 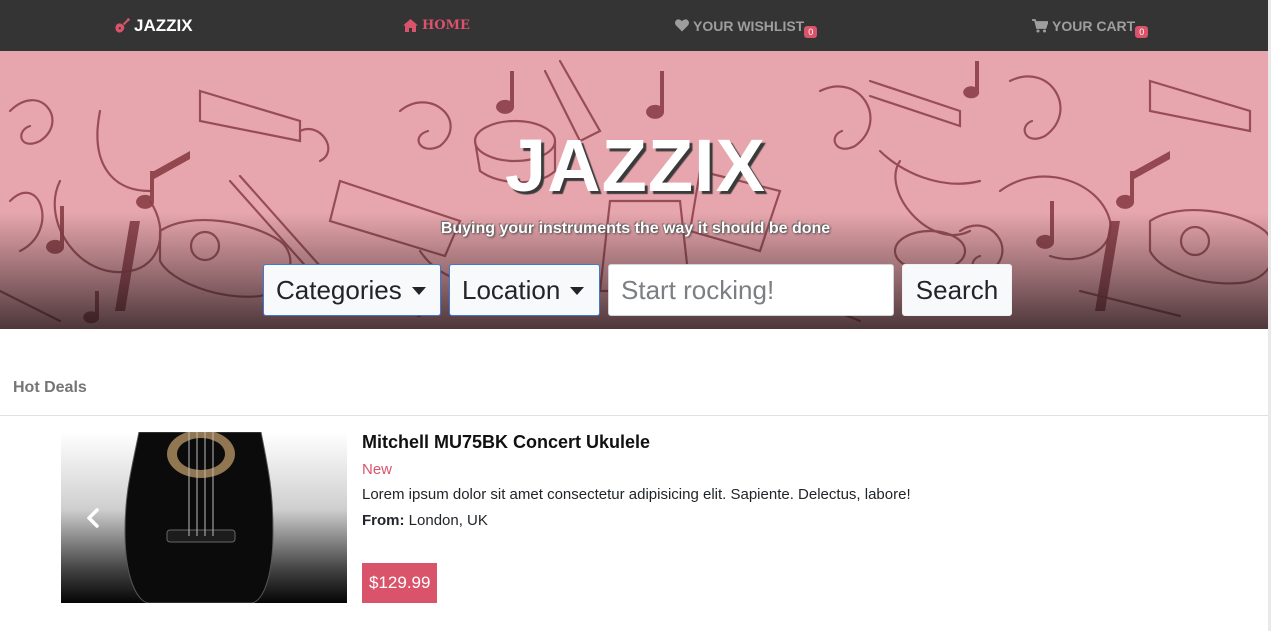 I want to click on categories-dropdown-label: Categories, so click(x=339, y=289).